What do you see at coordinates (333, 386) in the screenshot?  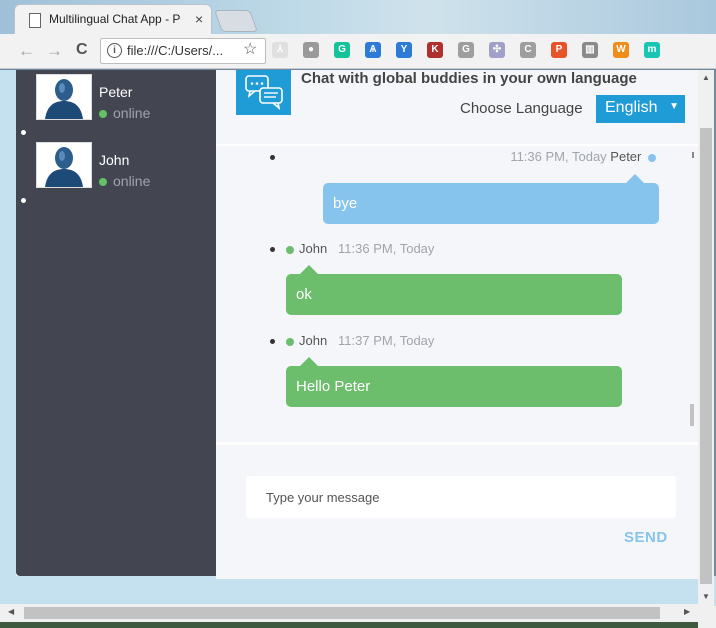 I see `message-text: Hello Peter` at bounding box center [333, 386].